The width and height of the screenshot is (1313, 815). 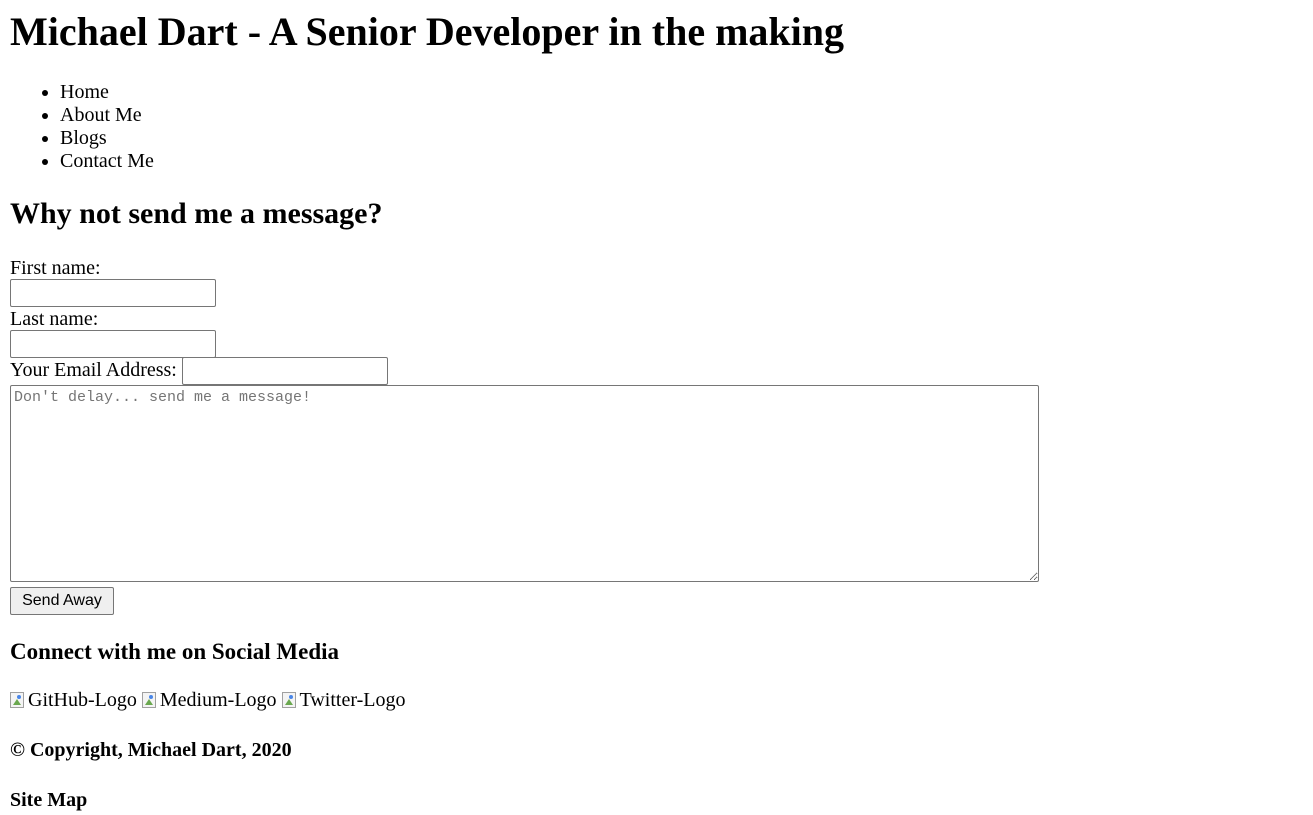 I want to click on nav-item-about: About Me, so click(x=107, y=115).